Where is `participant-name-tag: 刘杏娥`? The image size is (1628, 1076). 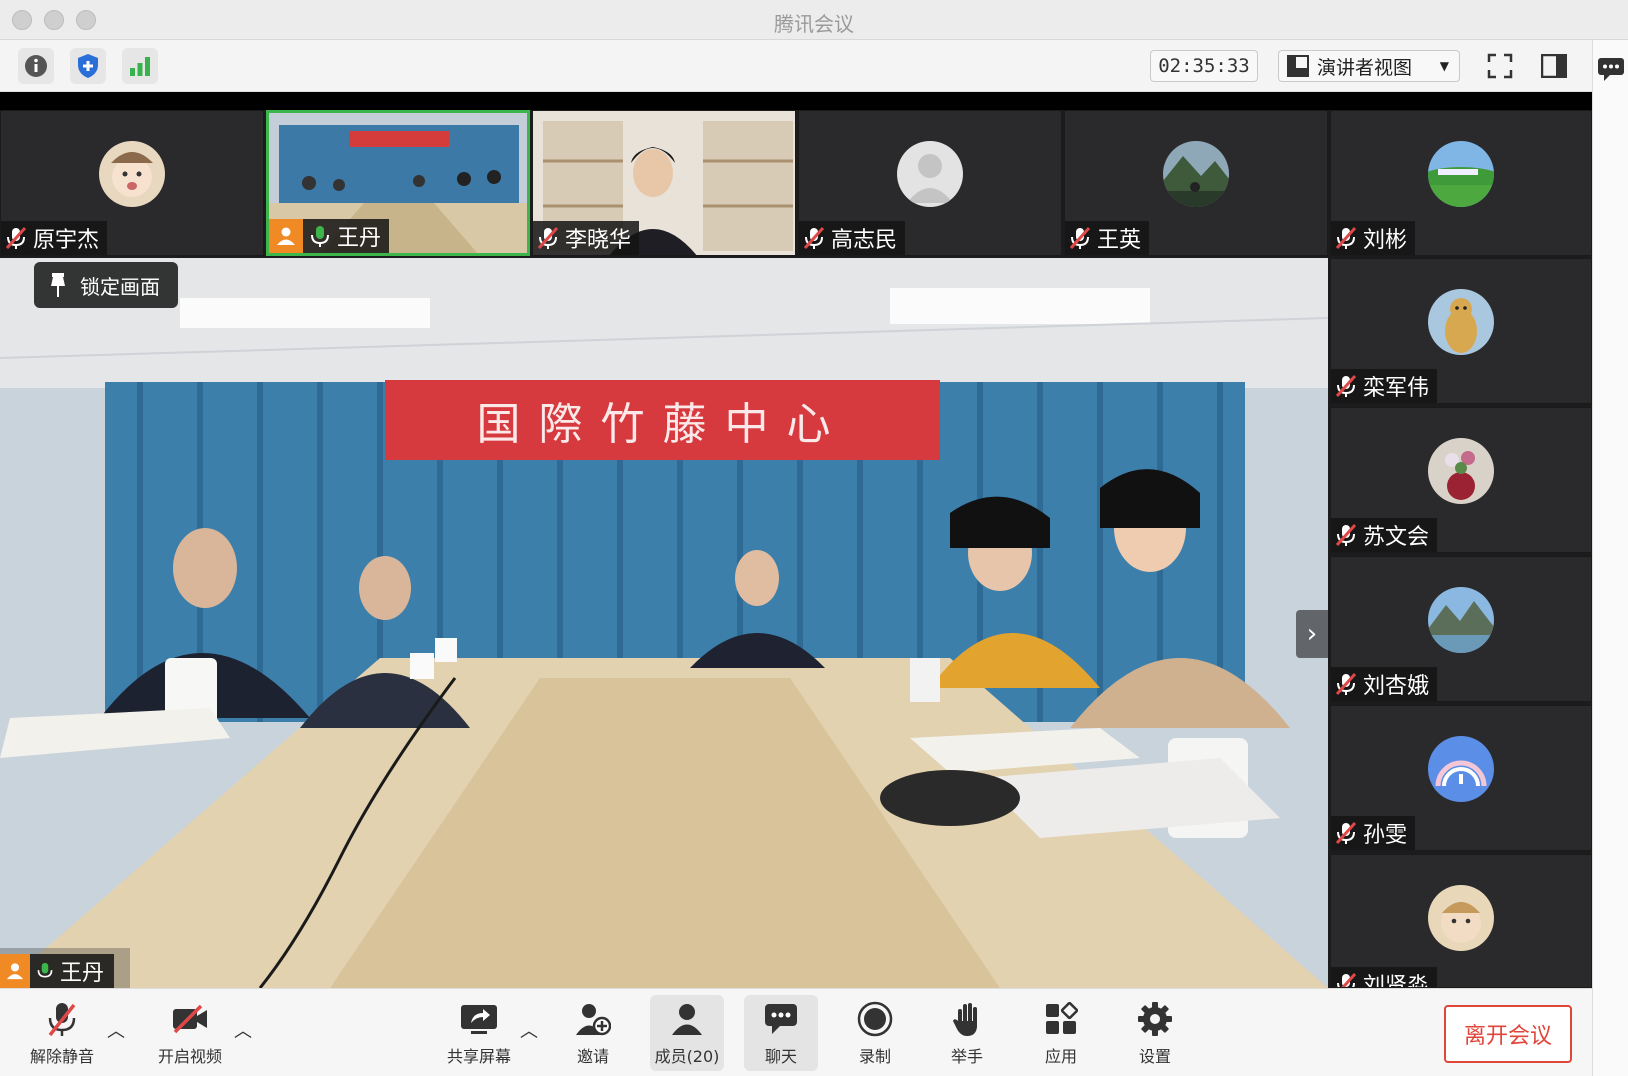
participant-name-tag: 刘杏娥 is located at coordinates (1384, 684).